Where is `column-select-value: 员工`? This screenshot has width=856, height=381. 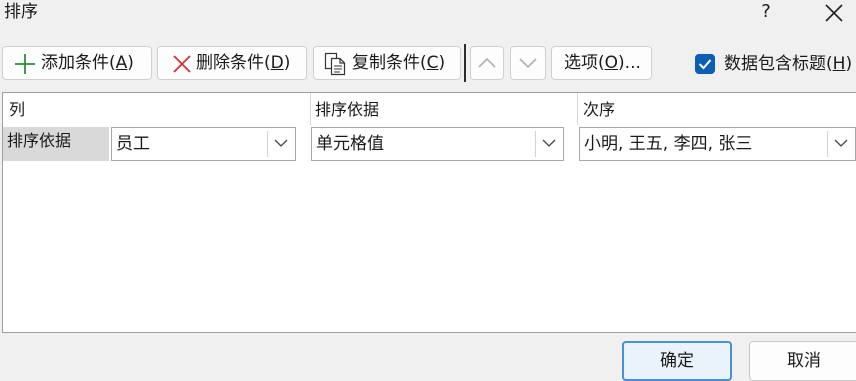
column-select-value: 员工 is located at coordinates (133, 144).